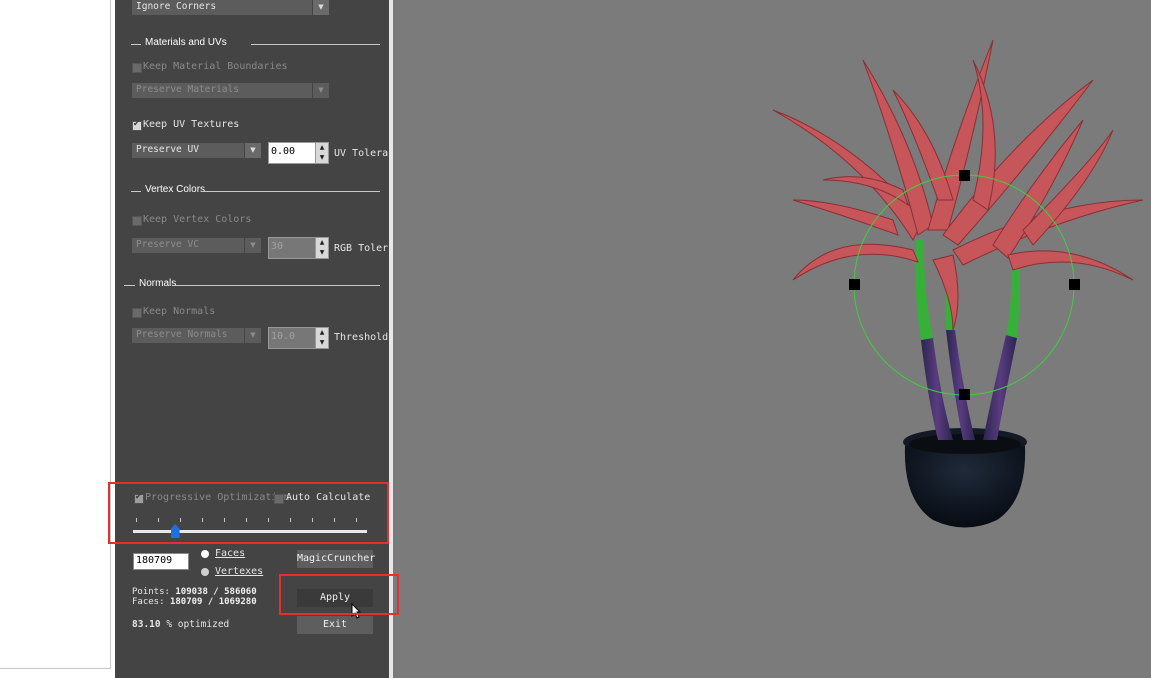  What do you see at coordinates (335, 625) in the screenshot?
I see `exit-button: Exit` at bounding box center [335, 625].